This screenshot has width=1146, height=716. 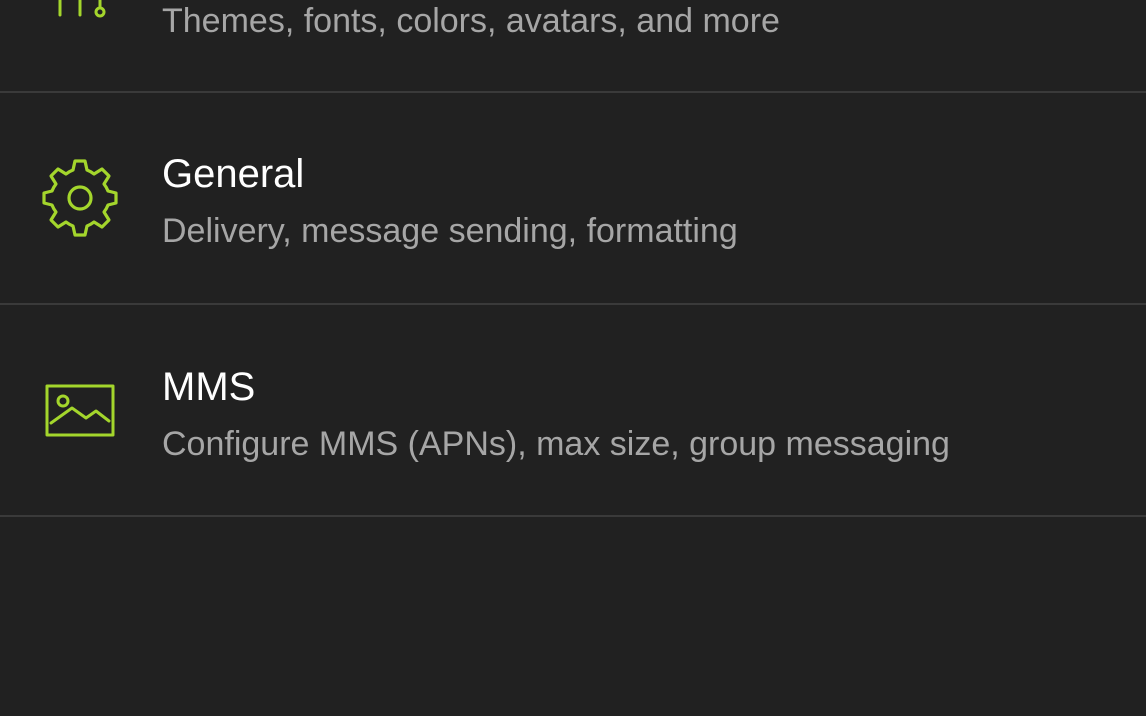 I want to click on settings-item-subtitle: Themes, fonts, colors, avatars, and more, so click(x=471, y=21).